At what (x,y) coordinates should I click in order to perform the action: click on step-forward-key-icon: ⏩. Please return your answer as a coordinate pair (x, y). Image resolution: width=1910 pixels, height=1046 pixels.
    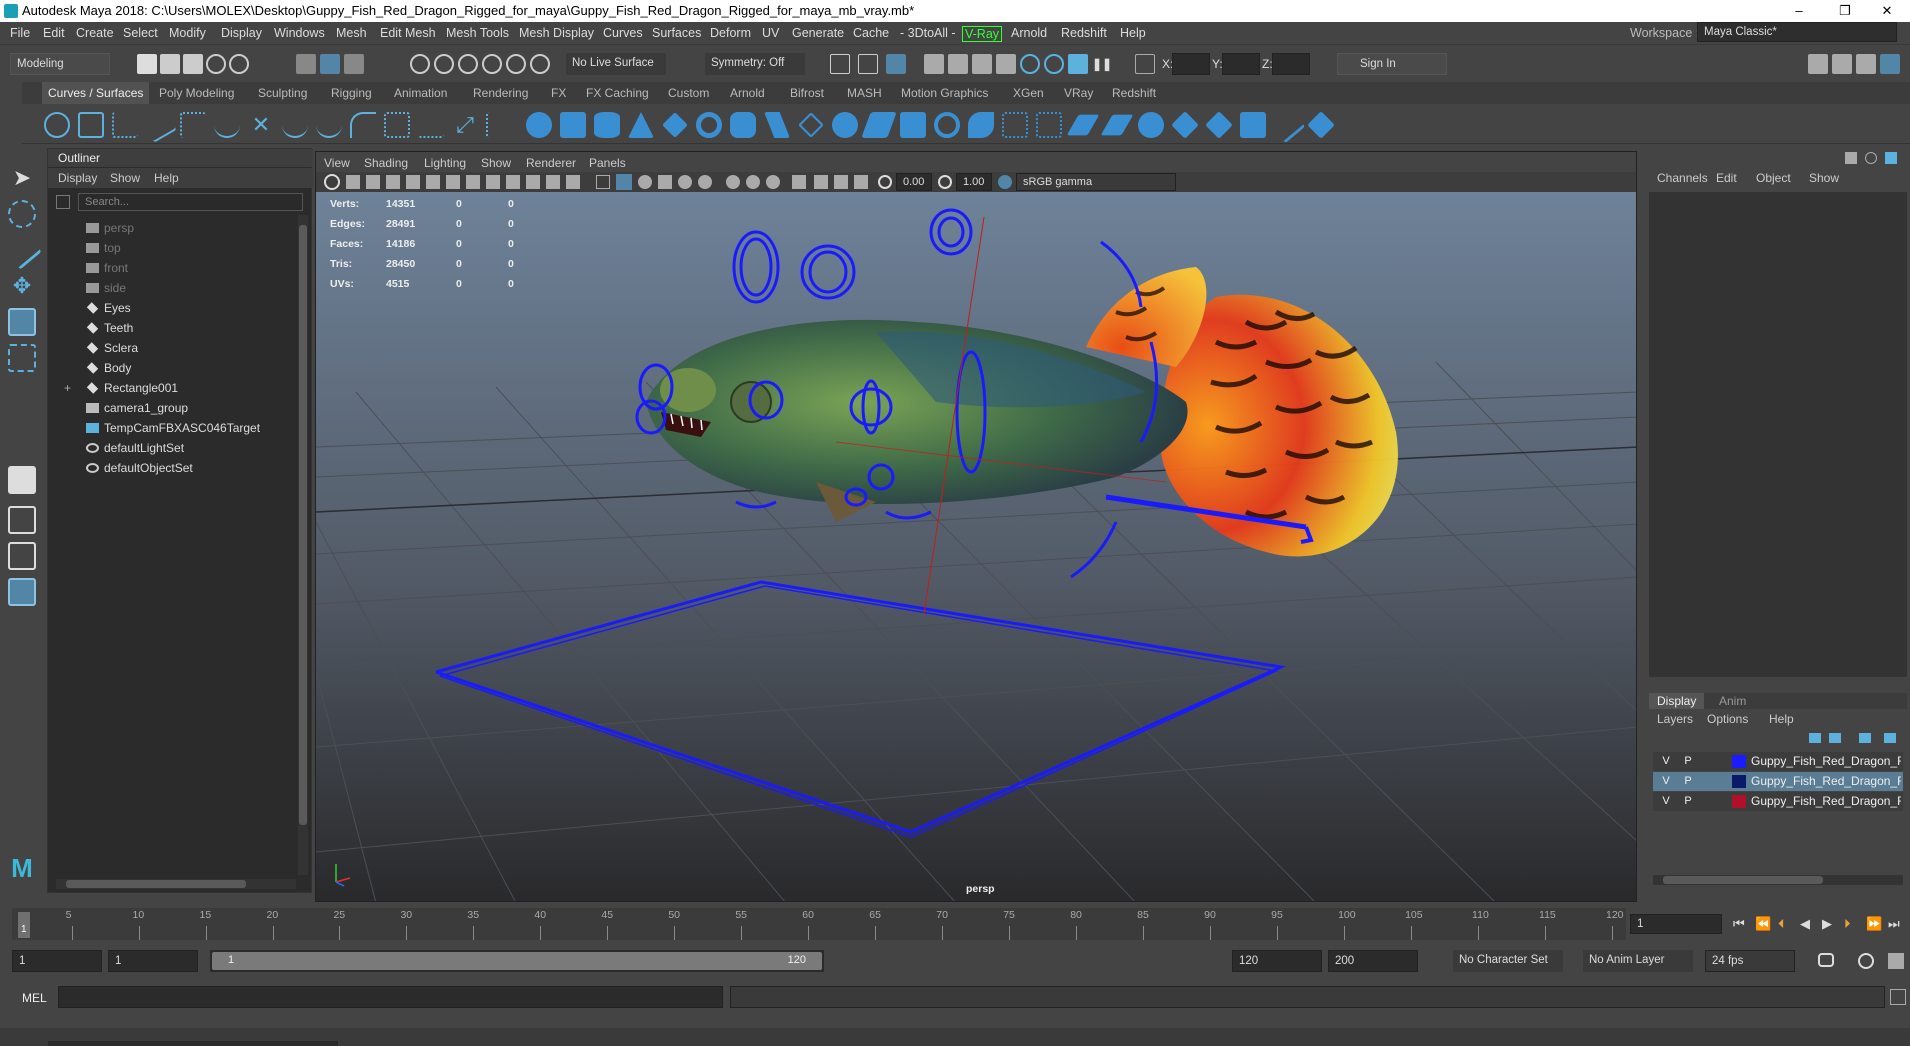
    Looking at the image, I should click on (1874, 924).